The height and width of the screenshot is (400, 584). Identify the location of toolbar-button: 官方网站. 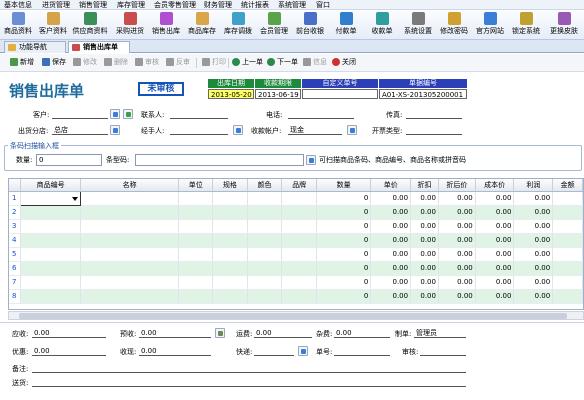
(490, 25).